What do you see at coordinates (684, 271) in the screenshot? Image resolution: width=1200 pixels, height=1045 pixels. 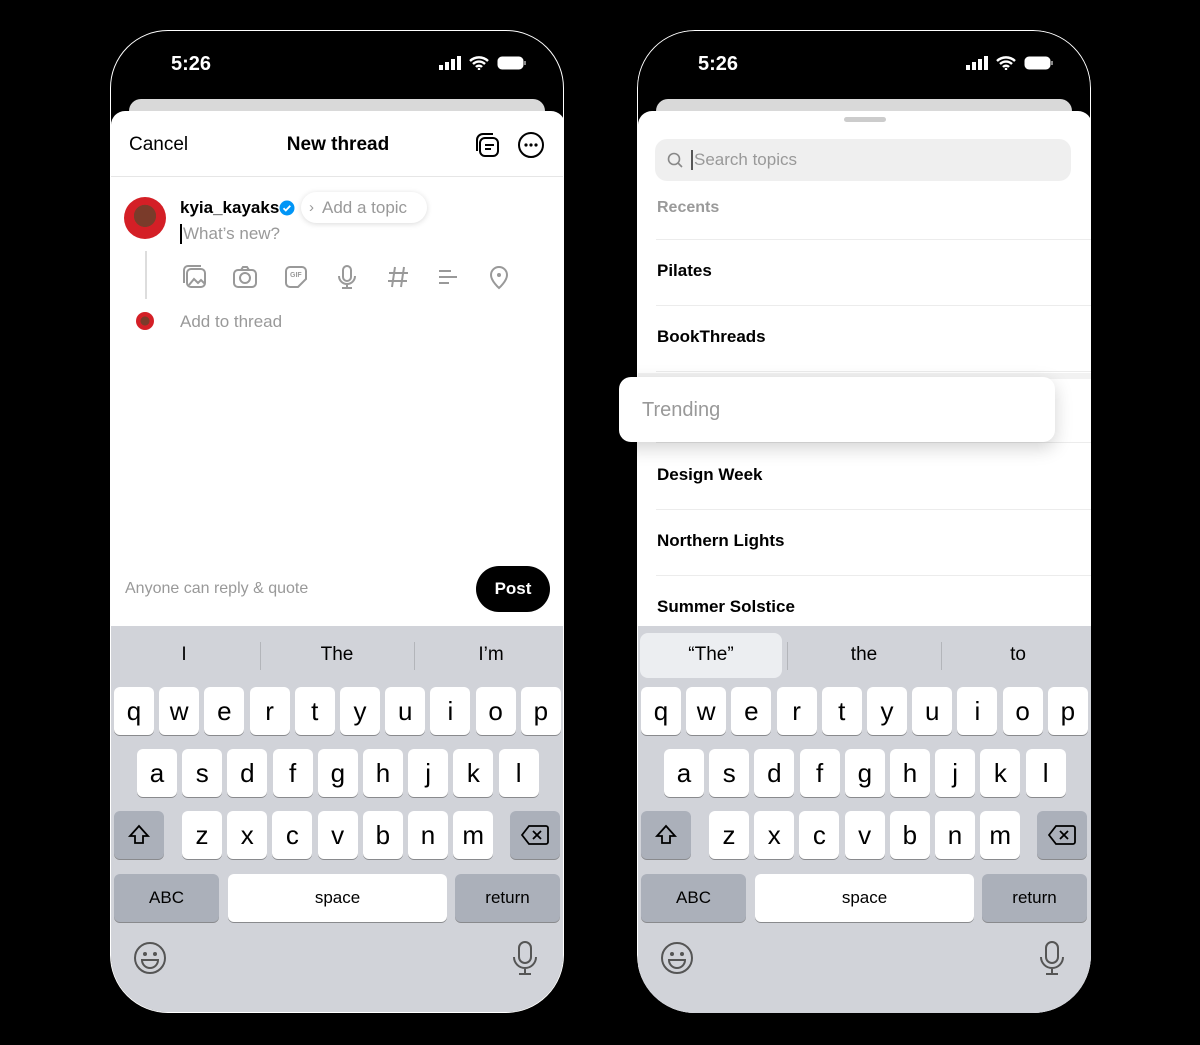 I see `topic-item: Pilates` at bounding box center [684, 271].